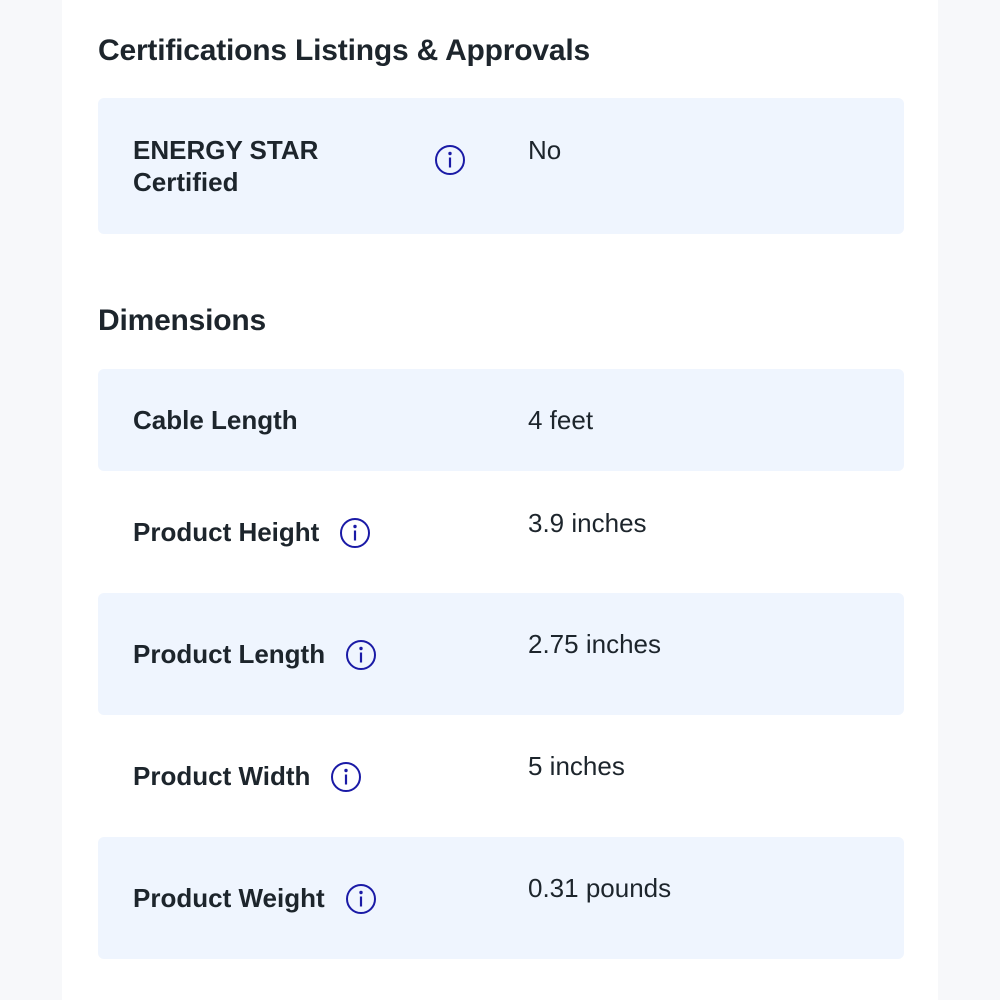 This screenshot has width=1000, height=1000. I want to click on spec-label-group: Product Width, so click(247, 776).